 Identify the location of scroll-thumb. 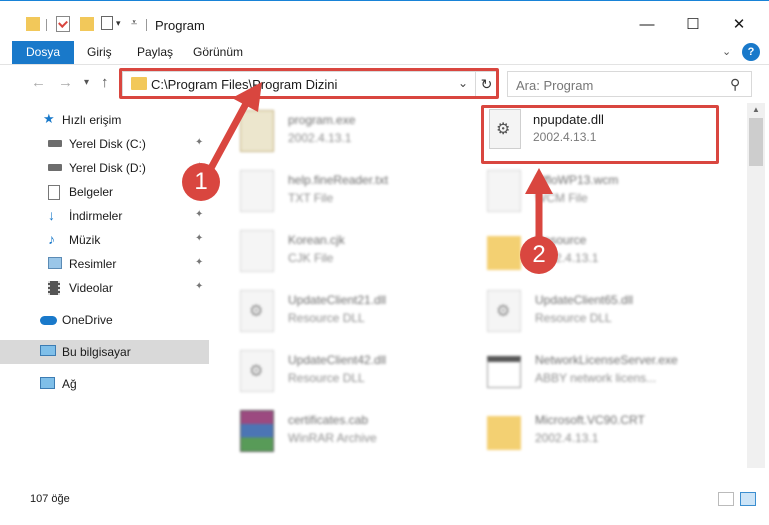
(756, 142).